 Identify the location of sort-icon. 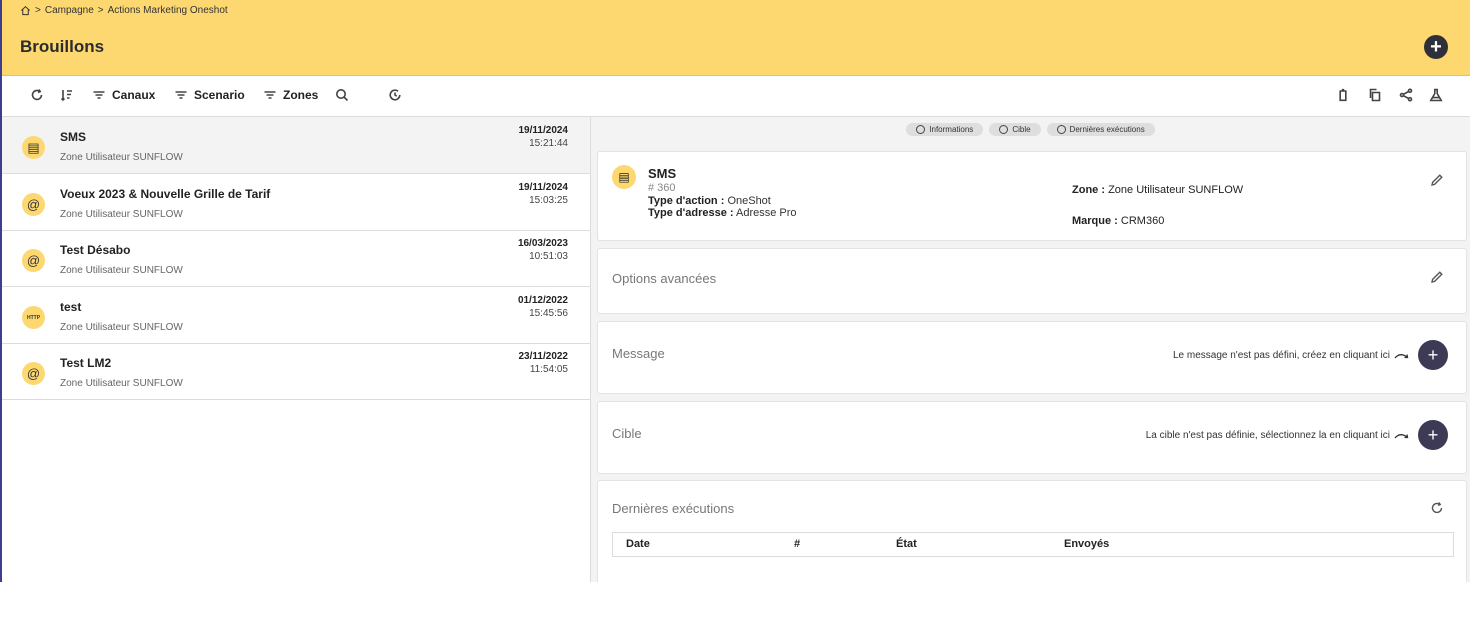
(67, 95).